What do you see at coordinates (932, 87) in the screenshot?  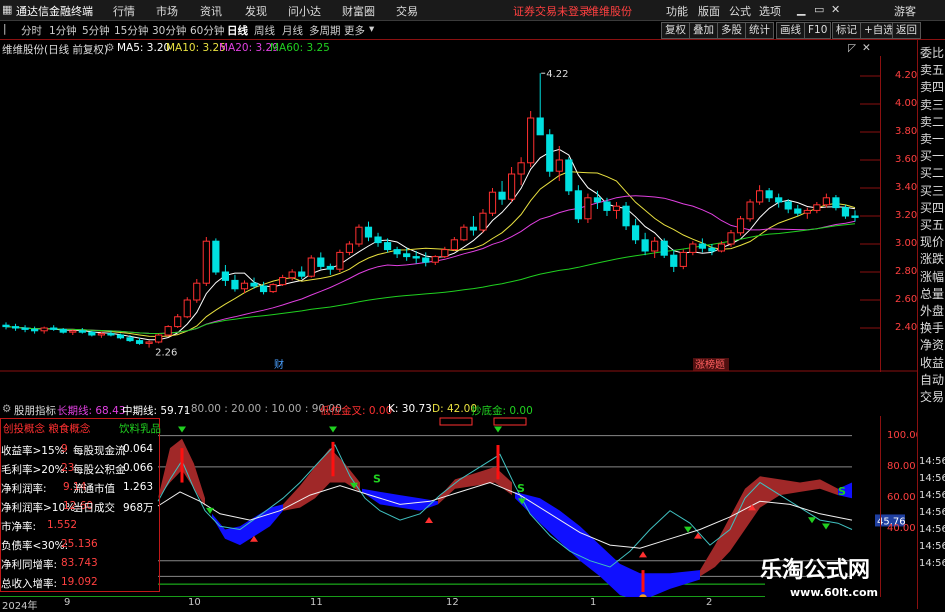 I see `right-panel-label: 卖四` at bounding box center [932, 87].